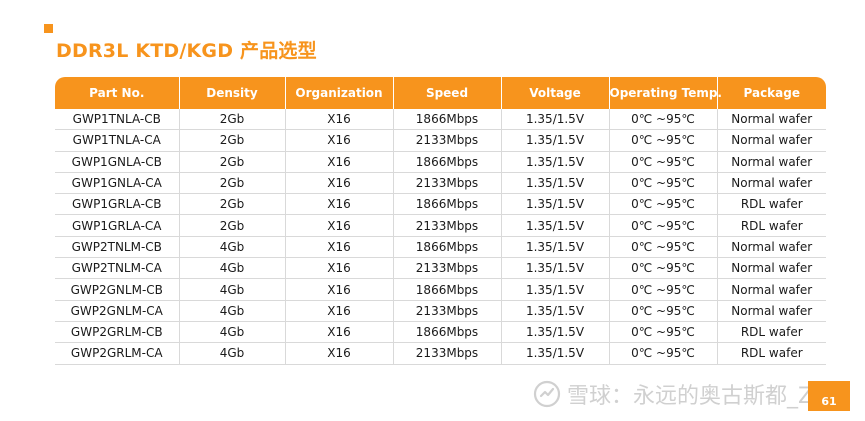 The width and height of the screenshot is (865, 421). I want to click on cell-part-no: GWP1GRLA-CA, so click(117, 225).